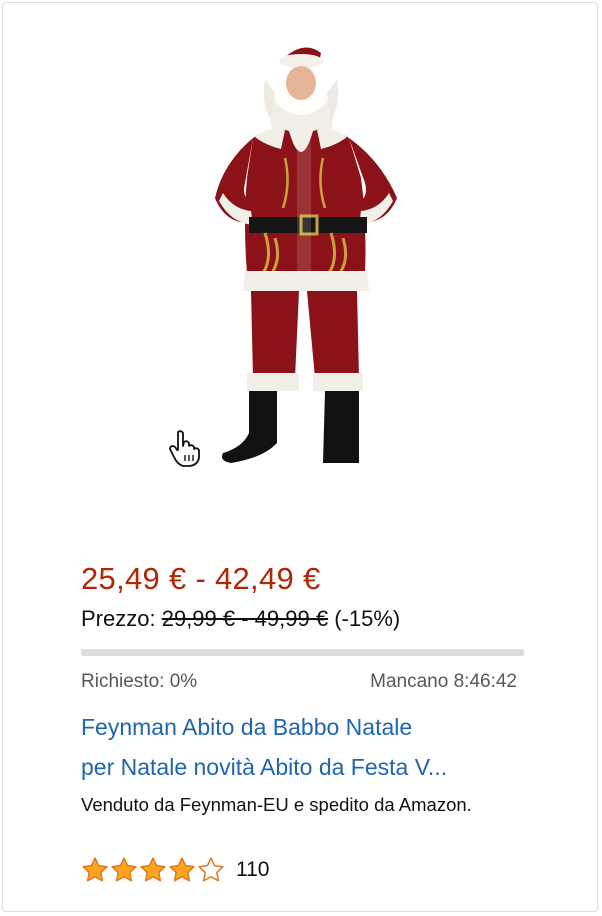  Describe the element at coordinates (247, 727) in the screenshot. I see `product-title-line1: Feynman Abito da Babbo Natale` at that location.